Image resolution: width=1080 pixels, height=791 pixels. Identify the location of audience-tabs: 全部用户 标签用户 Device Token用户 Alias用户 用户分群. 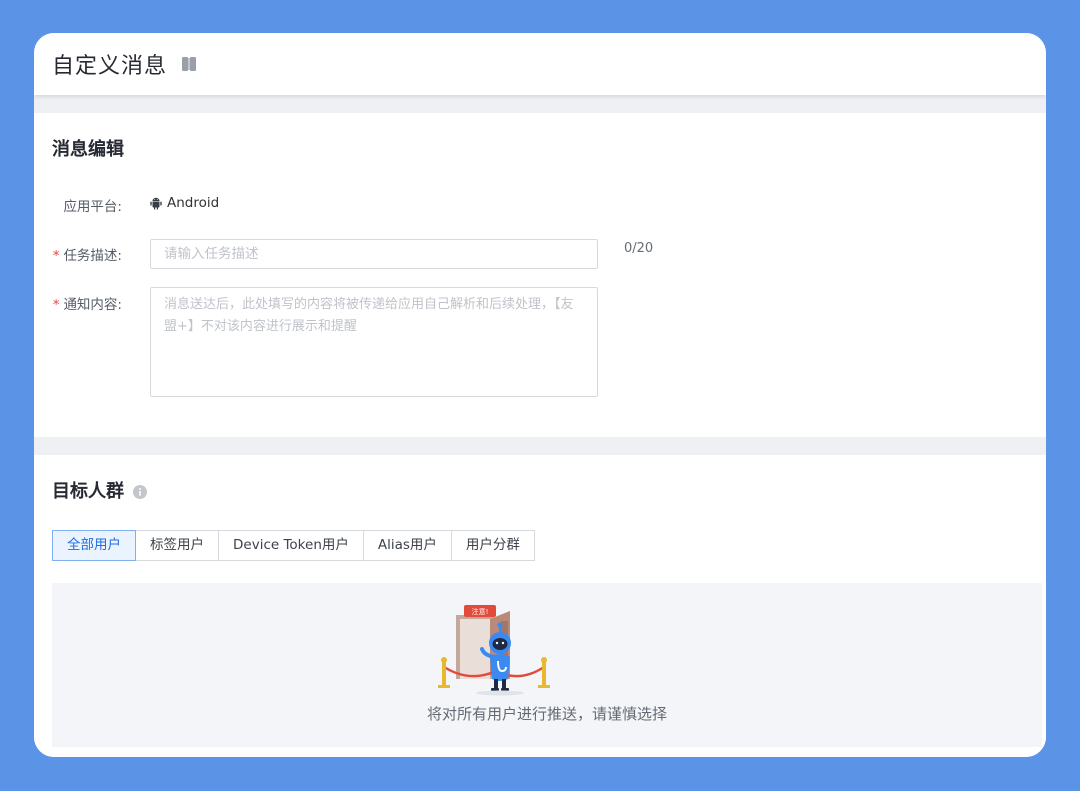
(293, 545).